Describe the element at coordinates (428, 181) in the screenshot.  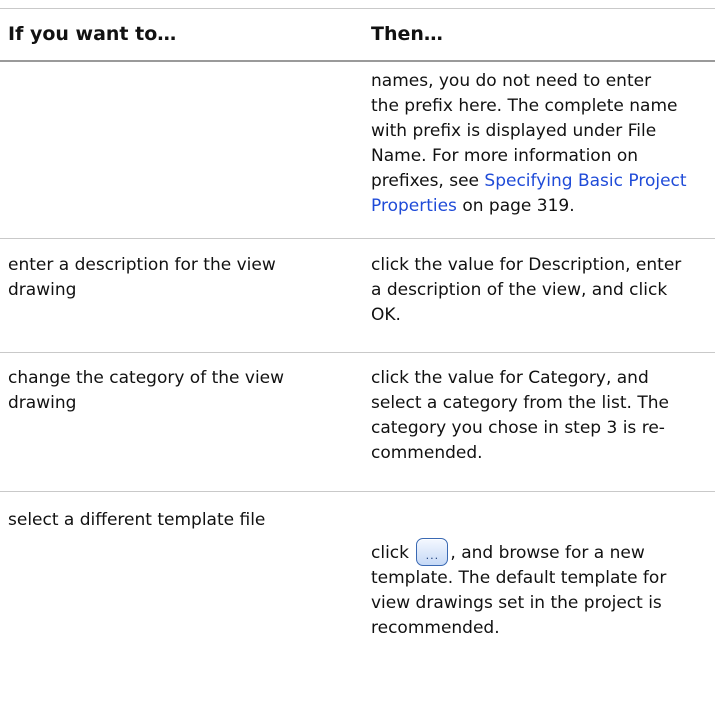
I see `row1-result-text: prefixes, see` at that location.